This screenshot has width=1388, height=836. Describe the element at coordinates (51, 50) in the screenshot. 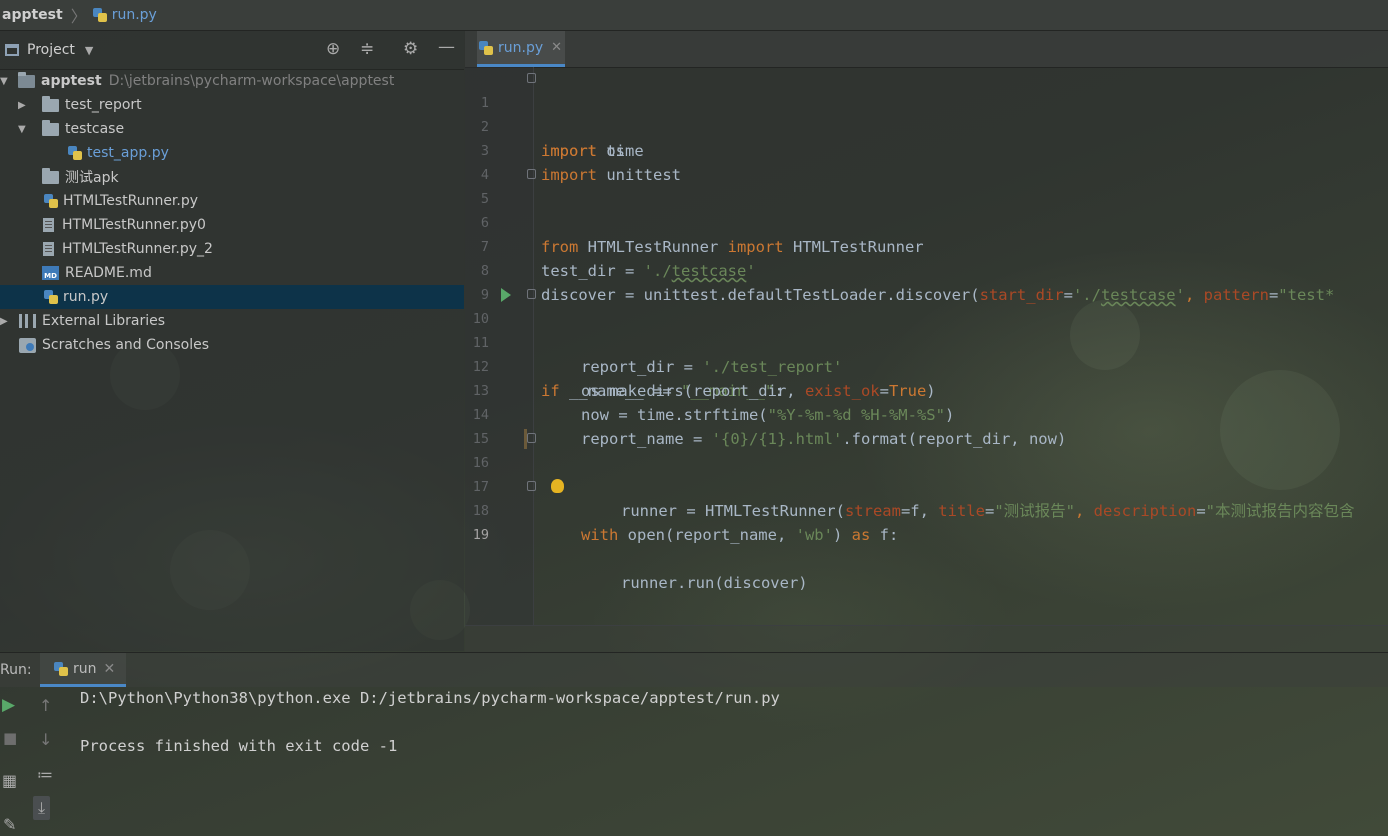

I see `project-view-selector: Project` at that location.